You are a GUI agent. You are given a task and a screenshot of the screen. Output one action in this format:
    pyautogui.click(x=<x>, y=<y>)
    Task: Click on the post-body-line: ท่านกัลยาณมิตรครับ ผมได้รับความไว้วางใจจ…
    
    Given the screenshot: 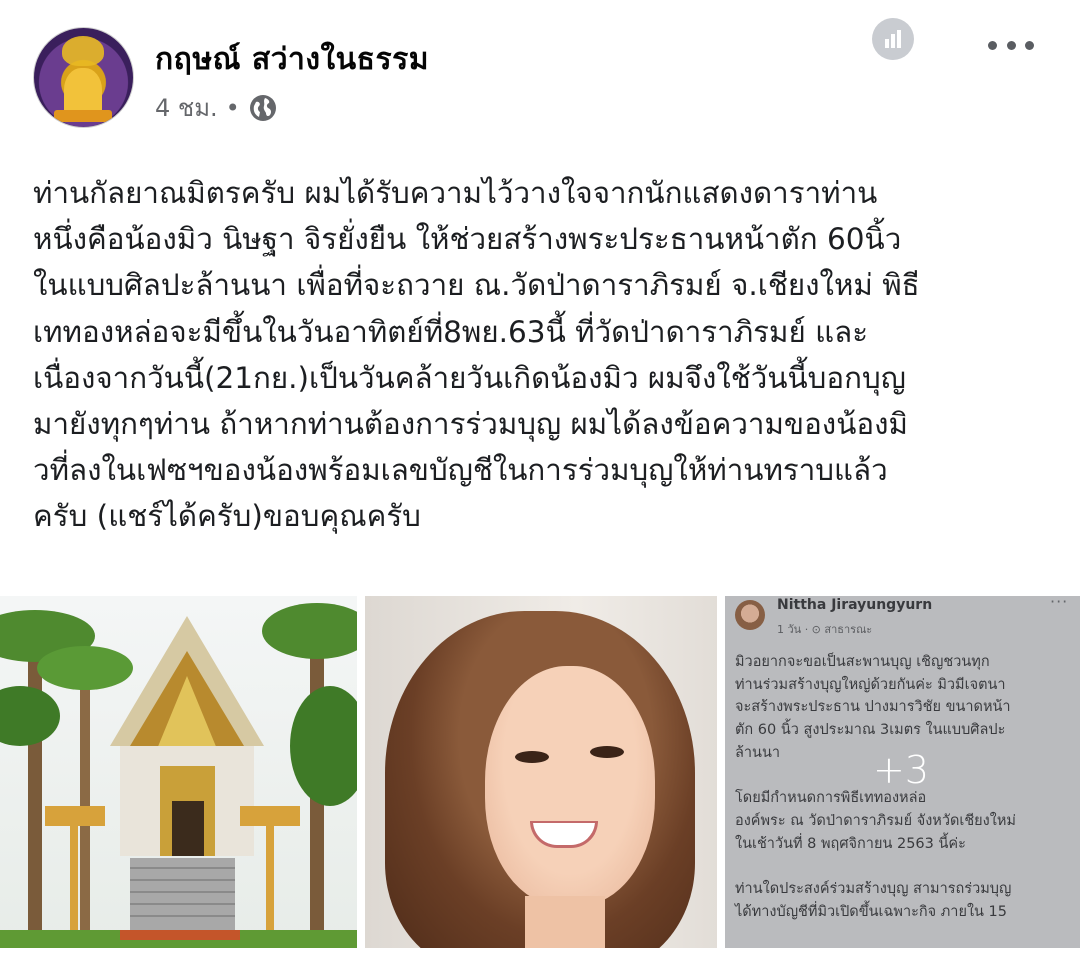 What is the action you would take?
    pyautogui.click(x=455, y=193)
    